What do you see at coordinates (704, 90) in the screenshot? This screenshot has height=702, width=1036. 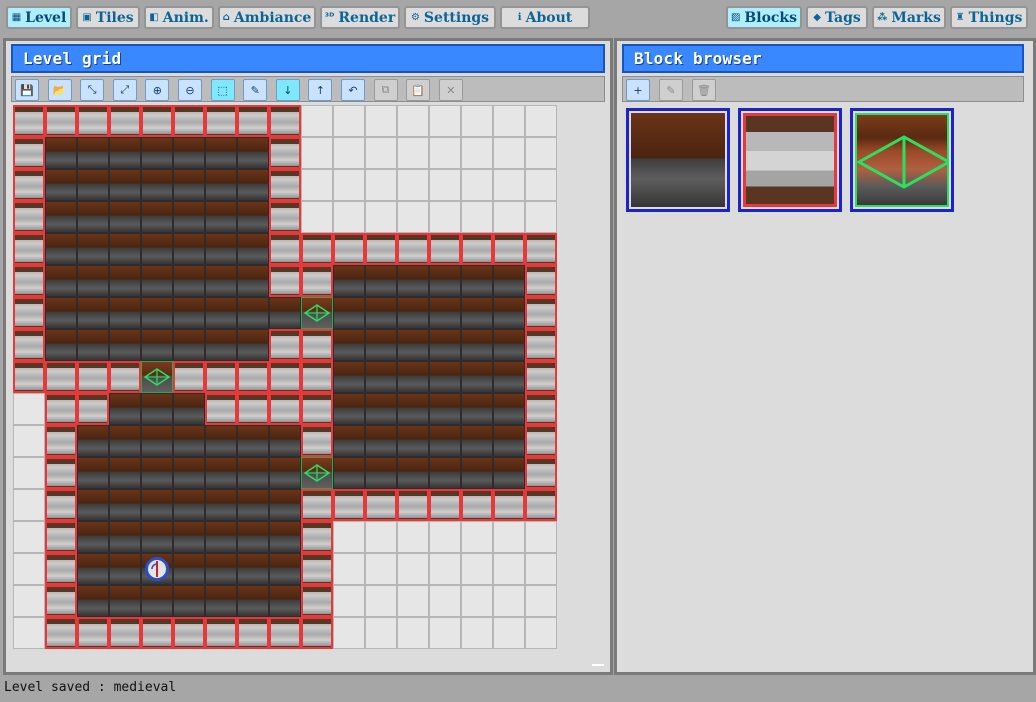 I see `block-trash-button: 🗑` at bounding box center [704, 90].